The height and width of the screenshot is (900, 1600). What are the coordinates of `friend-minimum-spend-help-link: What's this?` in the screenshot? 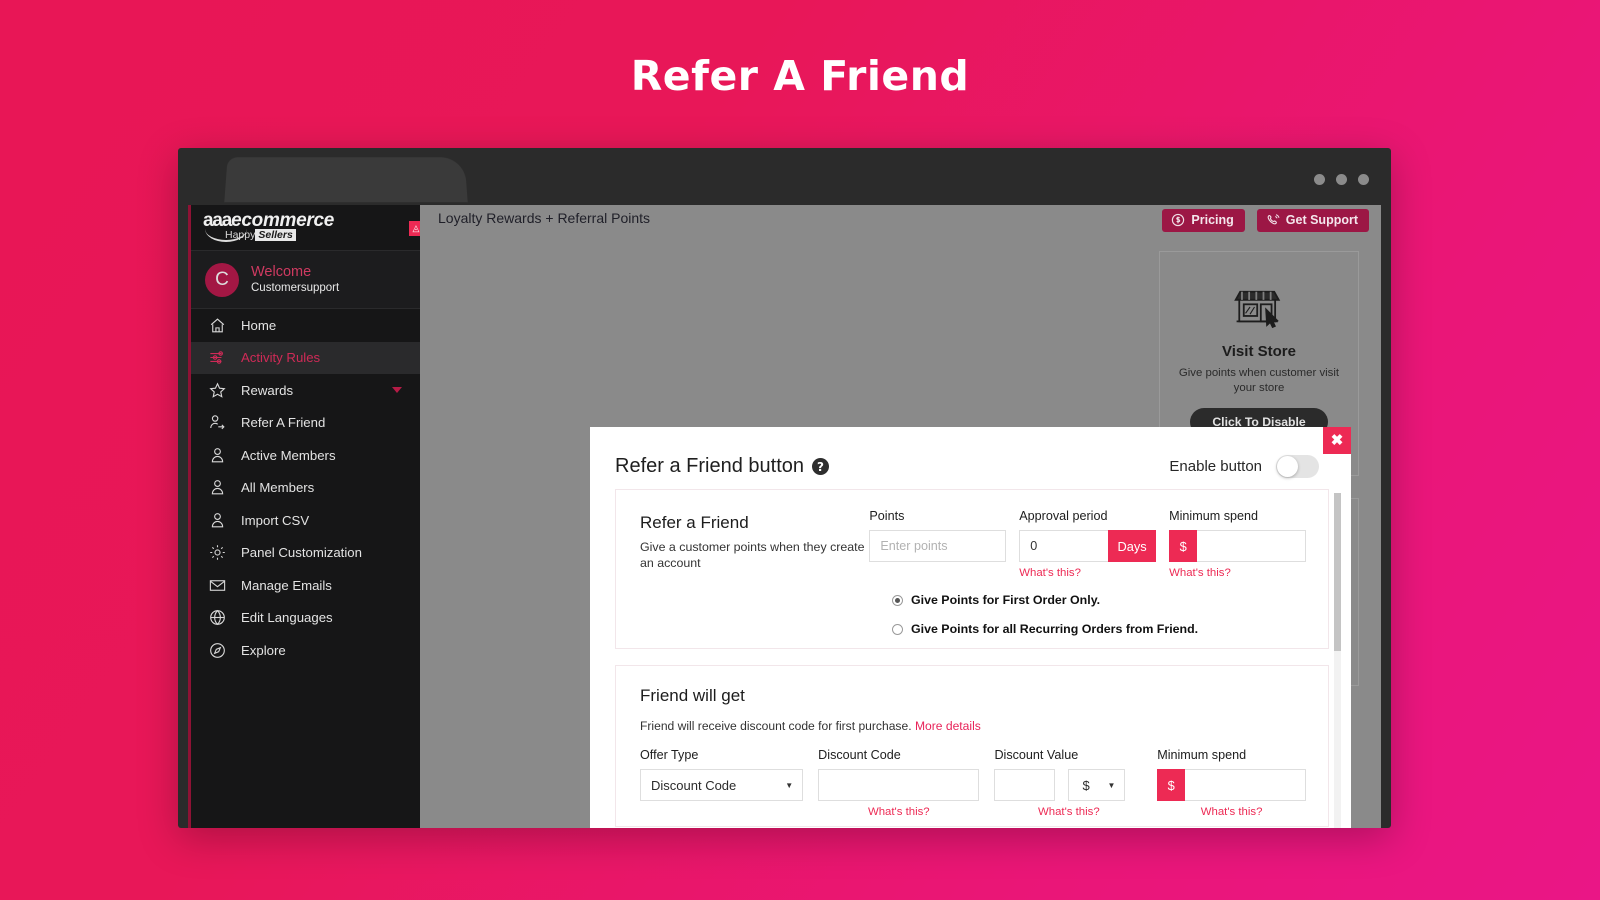 It's located at (1231, 812).